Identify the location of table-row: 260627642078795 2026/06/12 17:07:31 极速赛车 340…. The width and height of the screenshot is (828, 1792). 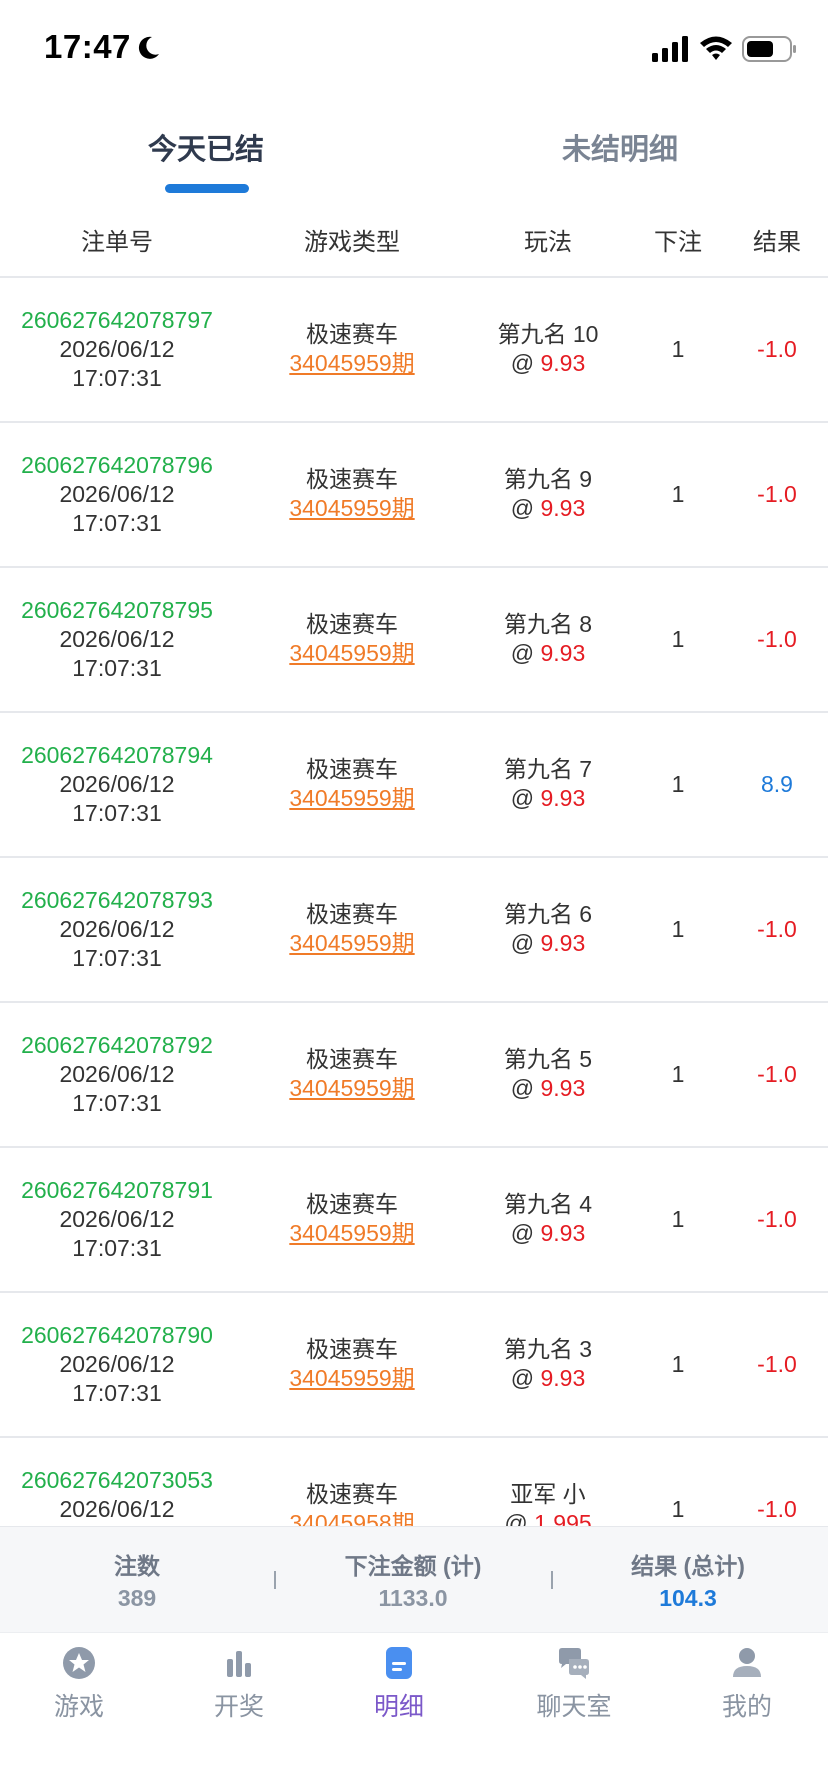
(414, 640).